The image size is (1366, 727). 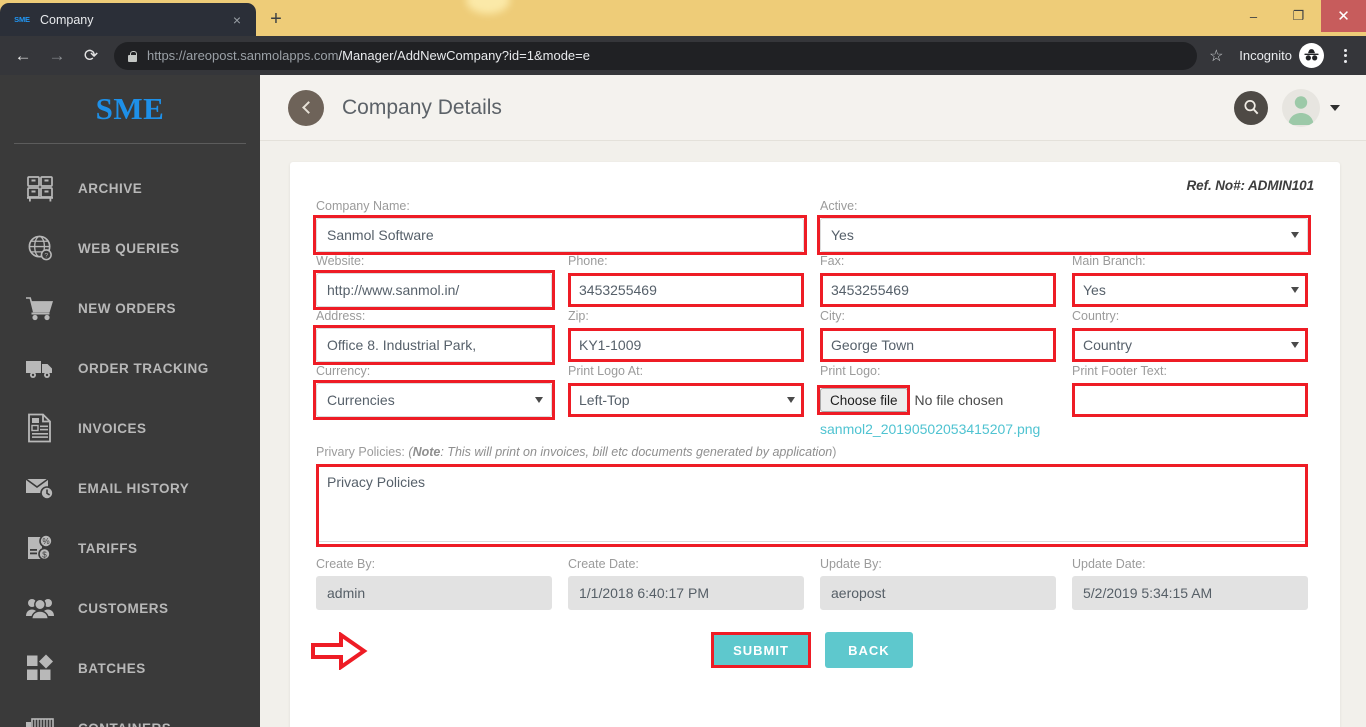 I want to click on tab-close-icon: ×, so click(x=237, y=20).